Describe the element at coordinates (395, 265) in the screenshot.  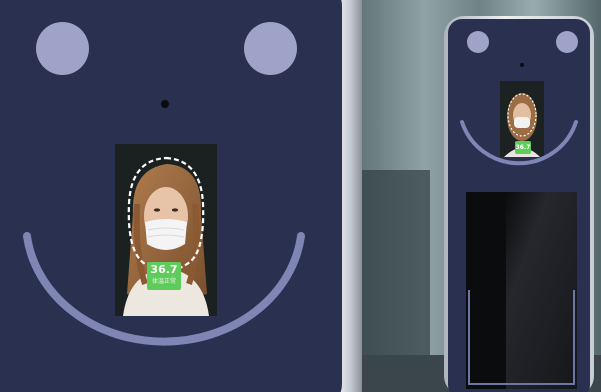
I see `background-window-dark` at that location.